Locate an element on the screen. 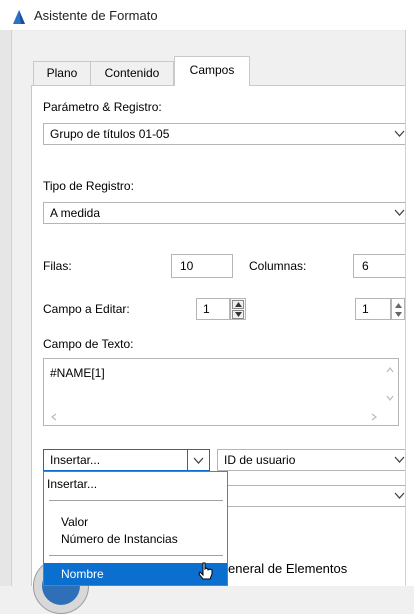 This screenshot has width=414, height=614. scroll-right-arrow-icon is located at coordinates (374, 417).